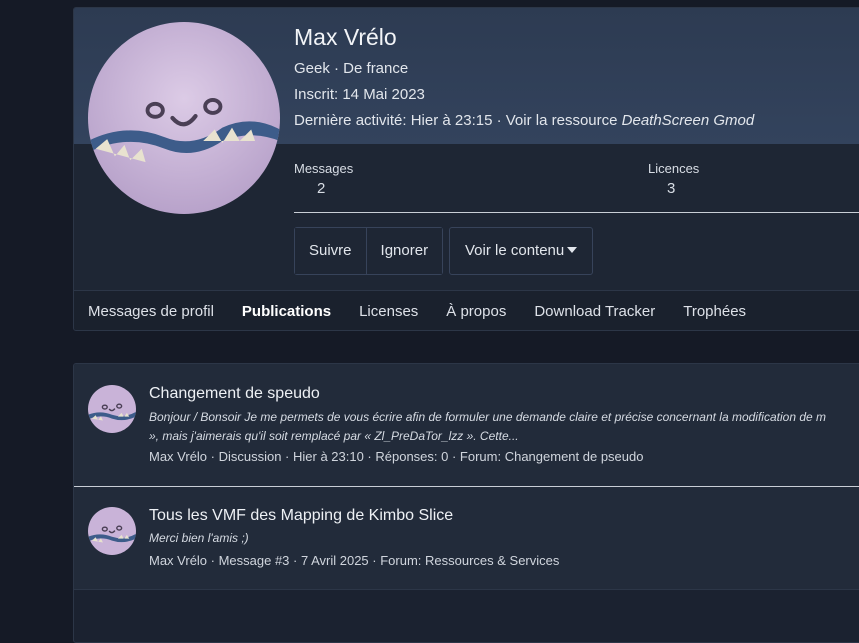 The image size is (859, 643). I want to click on stat-licences-value: 3, so click(671, 188).